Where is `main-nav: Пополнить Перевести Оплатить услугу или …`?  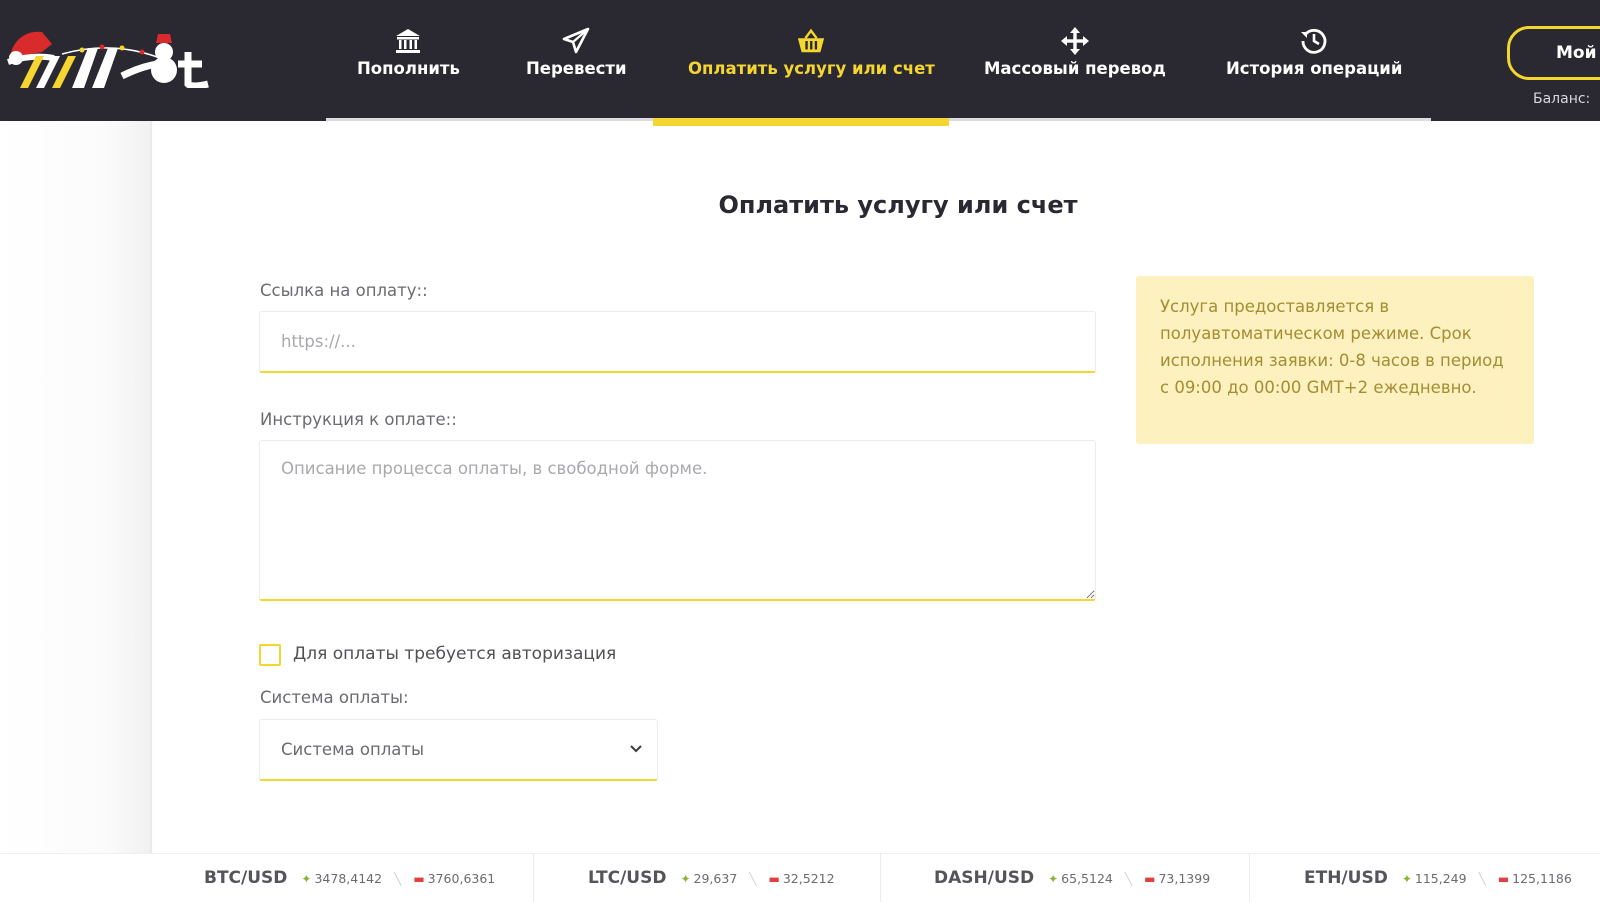
main-nav: Пополнить Перевести Оплатить услугу или … is located at coordinates (882, 60).